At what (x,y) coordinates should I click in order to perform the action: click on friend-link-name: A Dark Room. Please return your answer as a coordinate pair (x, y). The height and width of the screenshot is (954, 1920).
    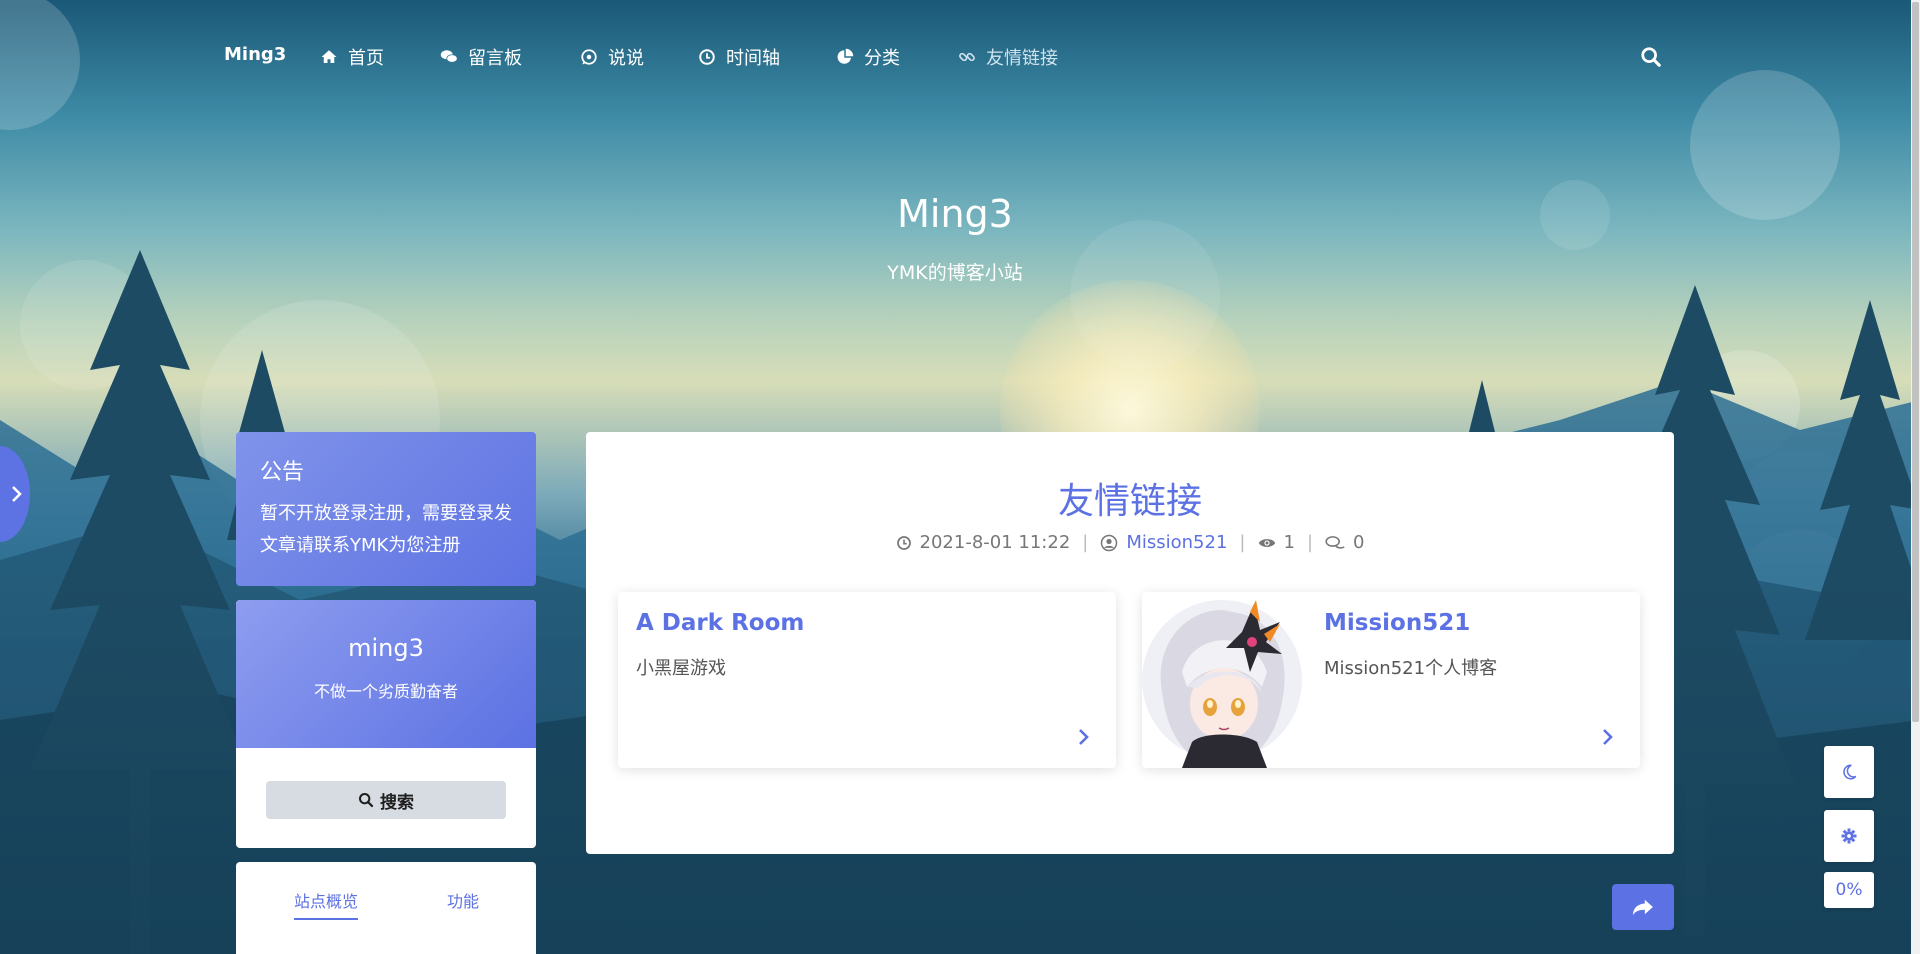
    Looking at the image, I should click on (720, 623).